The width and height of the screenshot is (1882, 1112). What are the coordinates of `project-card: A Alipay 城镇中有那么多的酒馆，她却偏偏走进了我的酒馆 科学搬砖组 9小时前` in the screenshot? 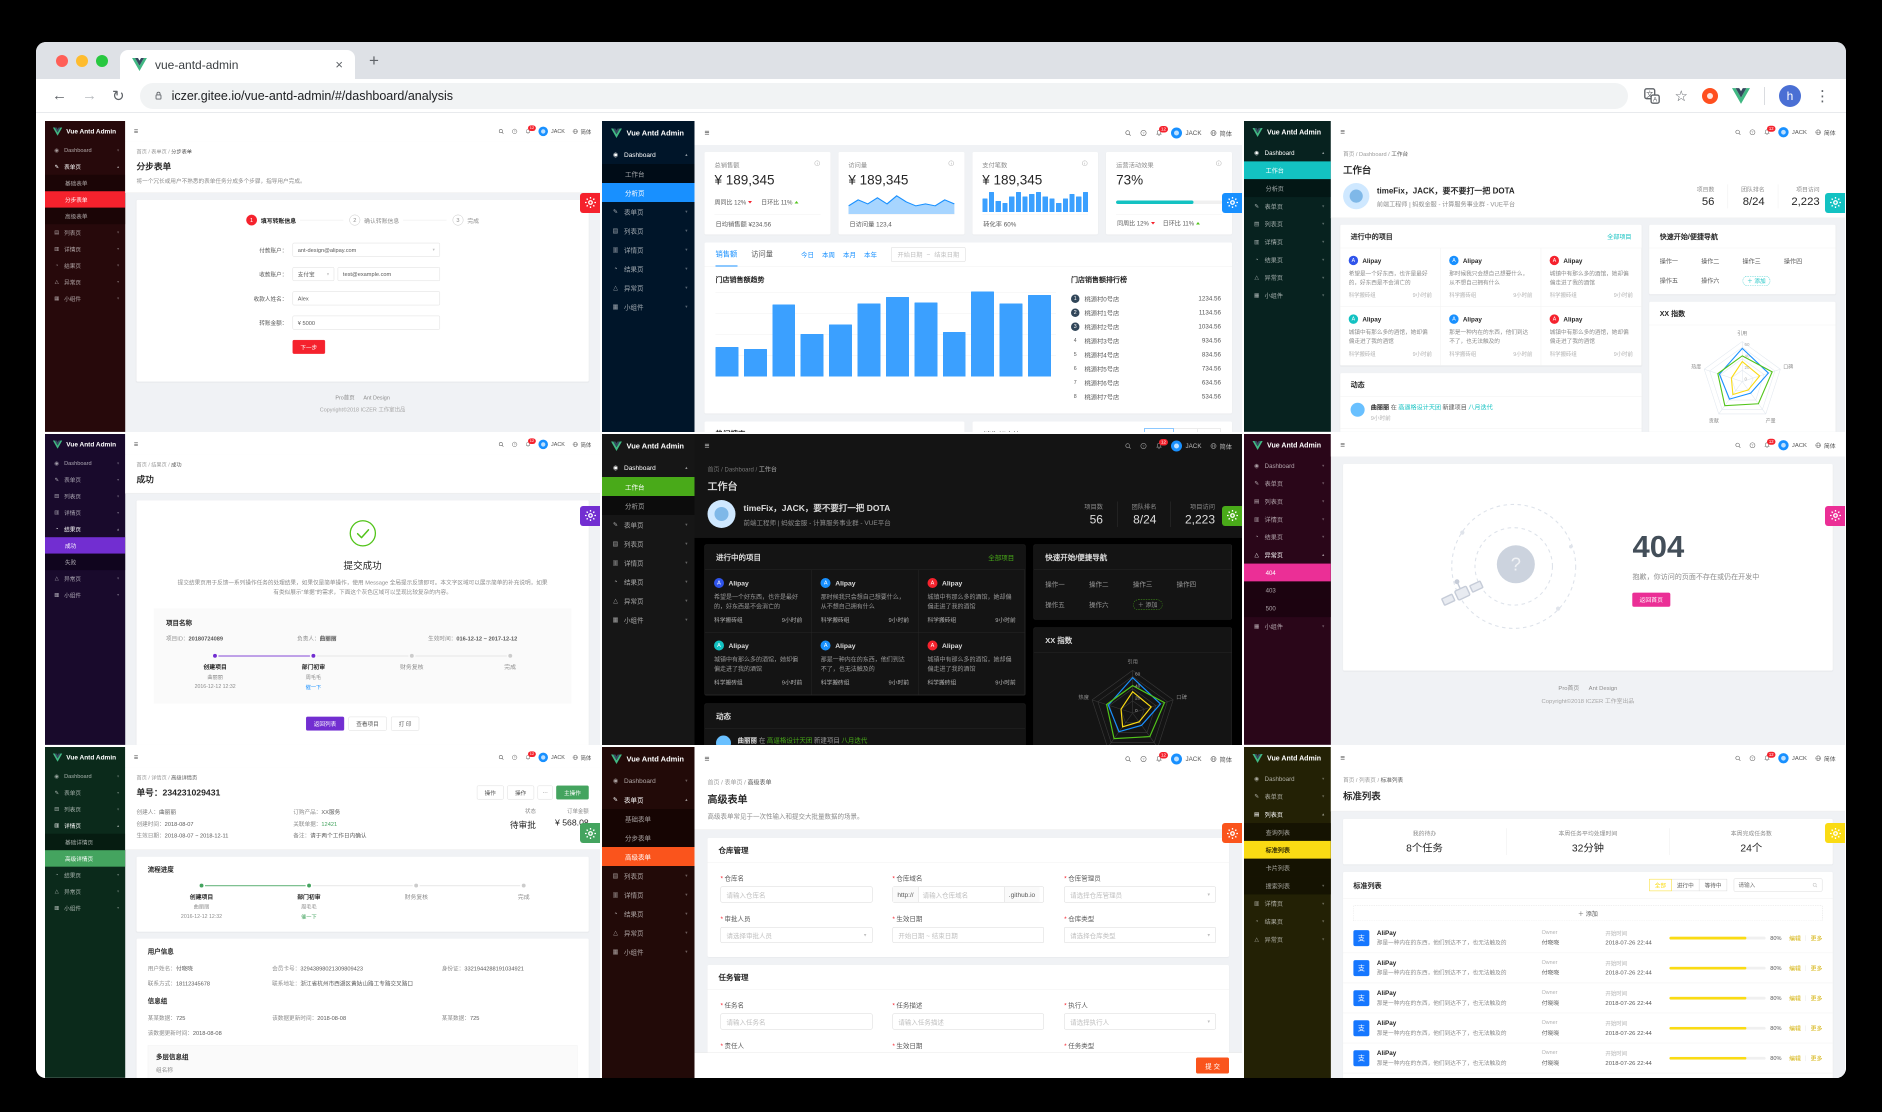 It's located at (972, 663).